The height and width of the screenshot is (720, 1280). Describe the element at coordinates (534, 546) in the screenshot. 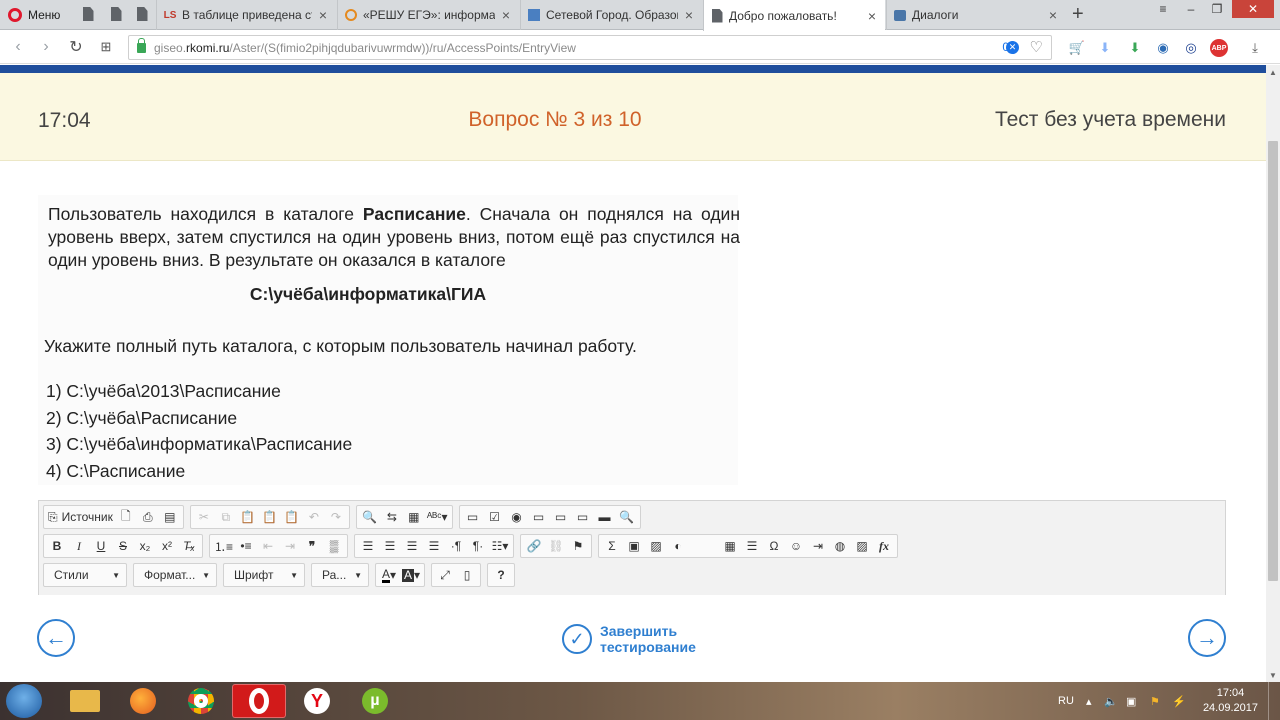

I see `link-icon: 🔗` at that location.